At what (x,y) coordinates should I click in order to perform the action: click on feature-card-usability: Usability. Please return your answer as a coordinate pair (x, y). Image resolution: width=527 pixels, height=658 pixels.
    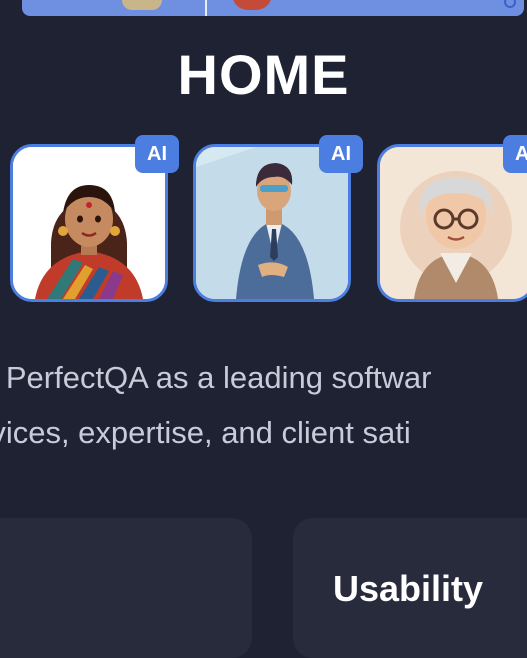
    Looking at the image, I should click on (410, 588).